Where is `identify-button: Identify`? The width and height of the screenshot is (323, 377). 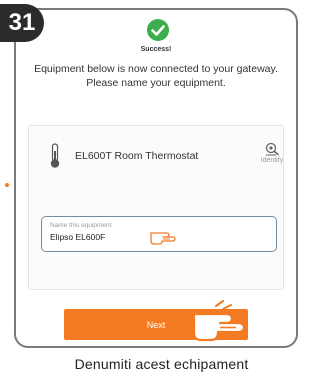
identify-button: Identify is located at coordinates (272, 153).